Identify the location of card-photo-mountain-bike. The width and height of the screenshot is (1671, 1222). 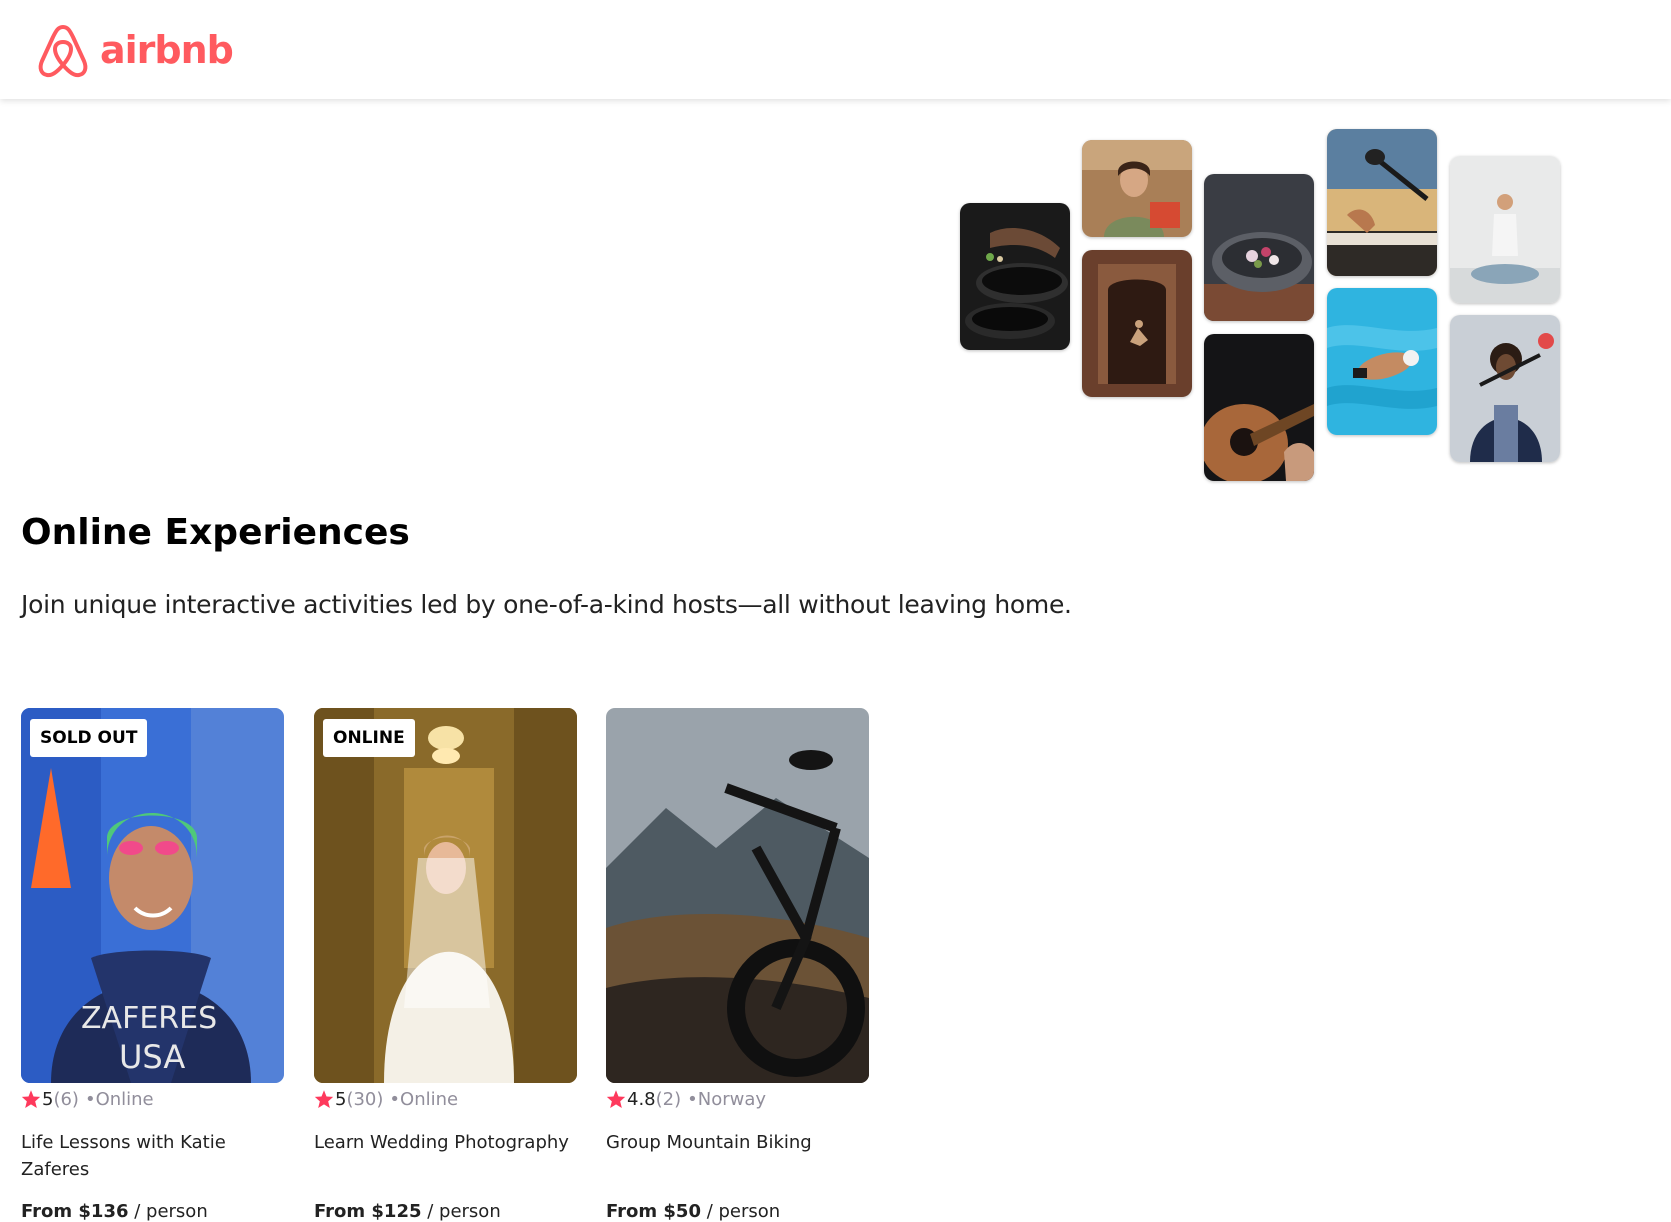
(737, 895).